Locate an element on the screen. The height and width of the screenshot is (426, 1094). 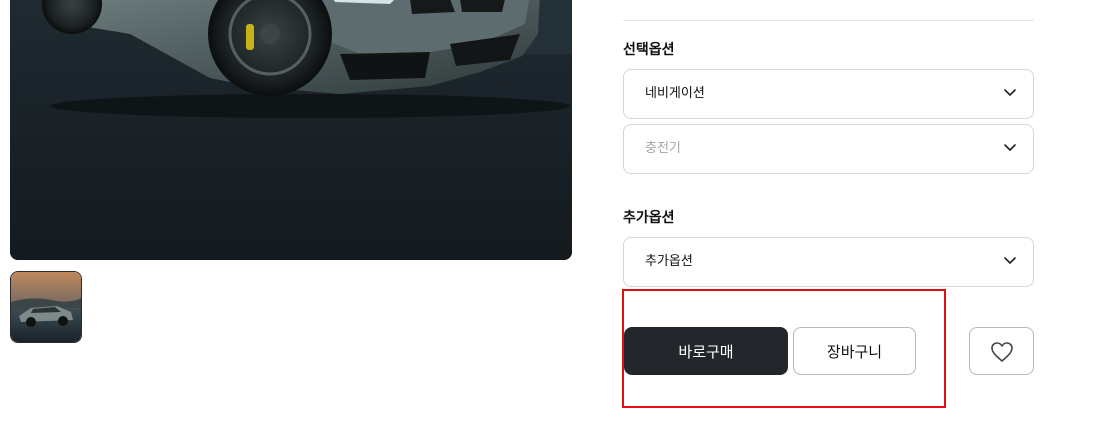
navigation-option-select: 네비게이션 is located at coordinates (828, 94).